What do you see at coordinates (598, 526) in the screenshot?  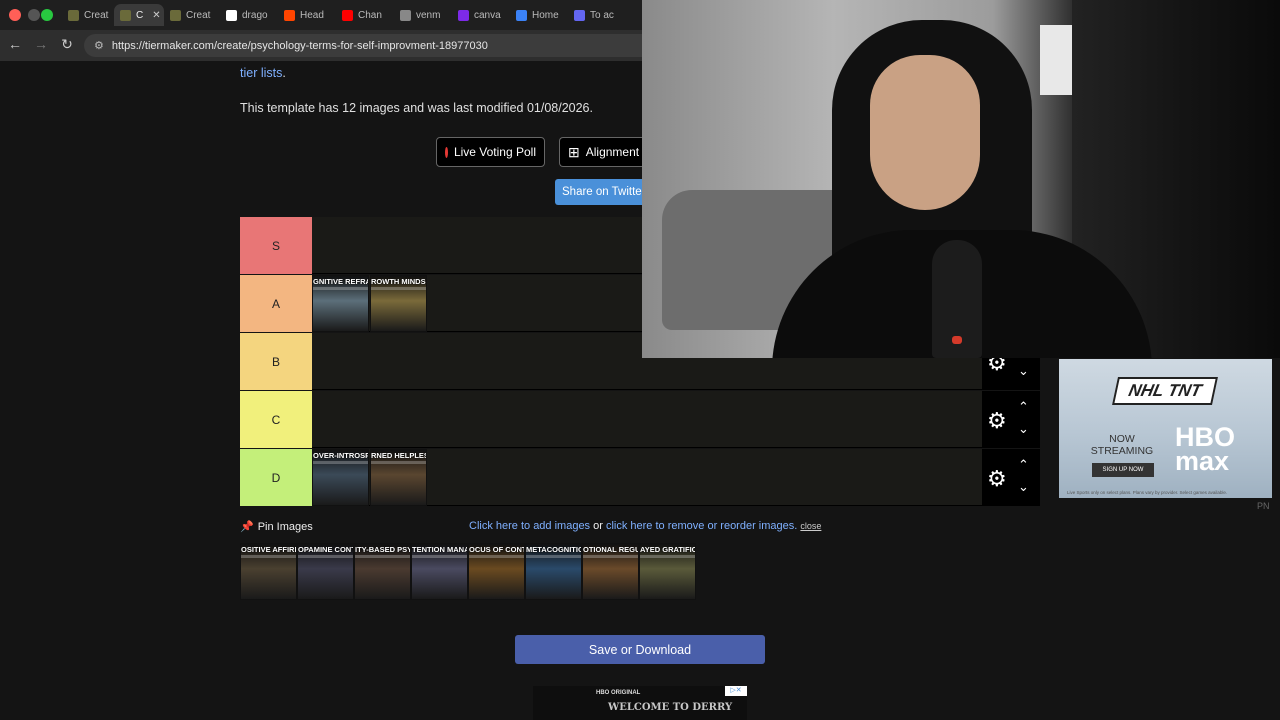 I see `or-text: or` at bounding box center [598, 526].